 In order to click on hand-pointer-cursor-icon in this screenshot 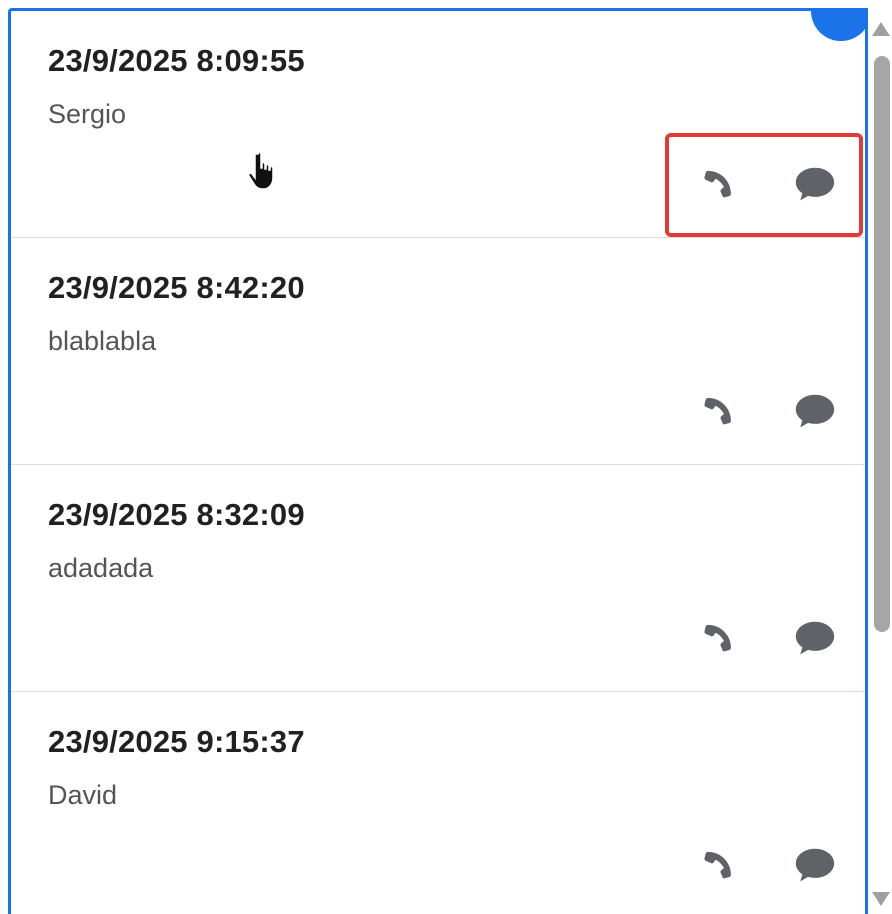, I will do `click(261, 170)`.